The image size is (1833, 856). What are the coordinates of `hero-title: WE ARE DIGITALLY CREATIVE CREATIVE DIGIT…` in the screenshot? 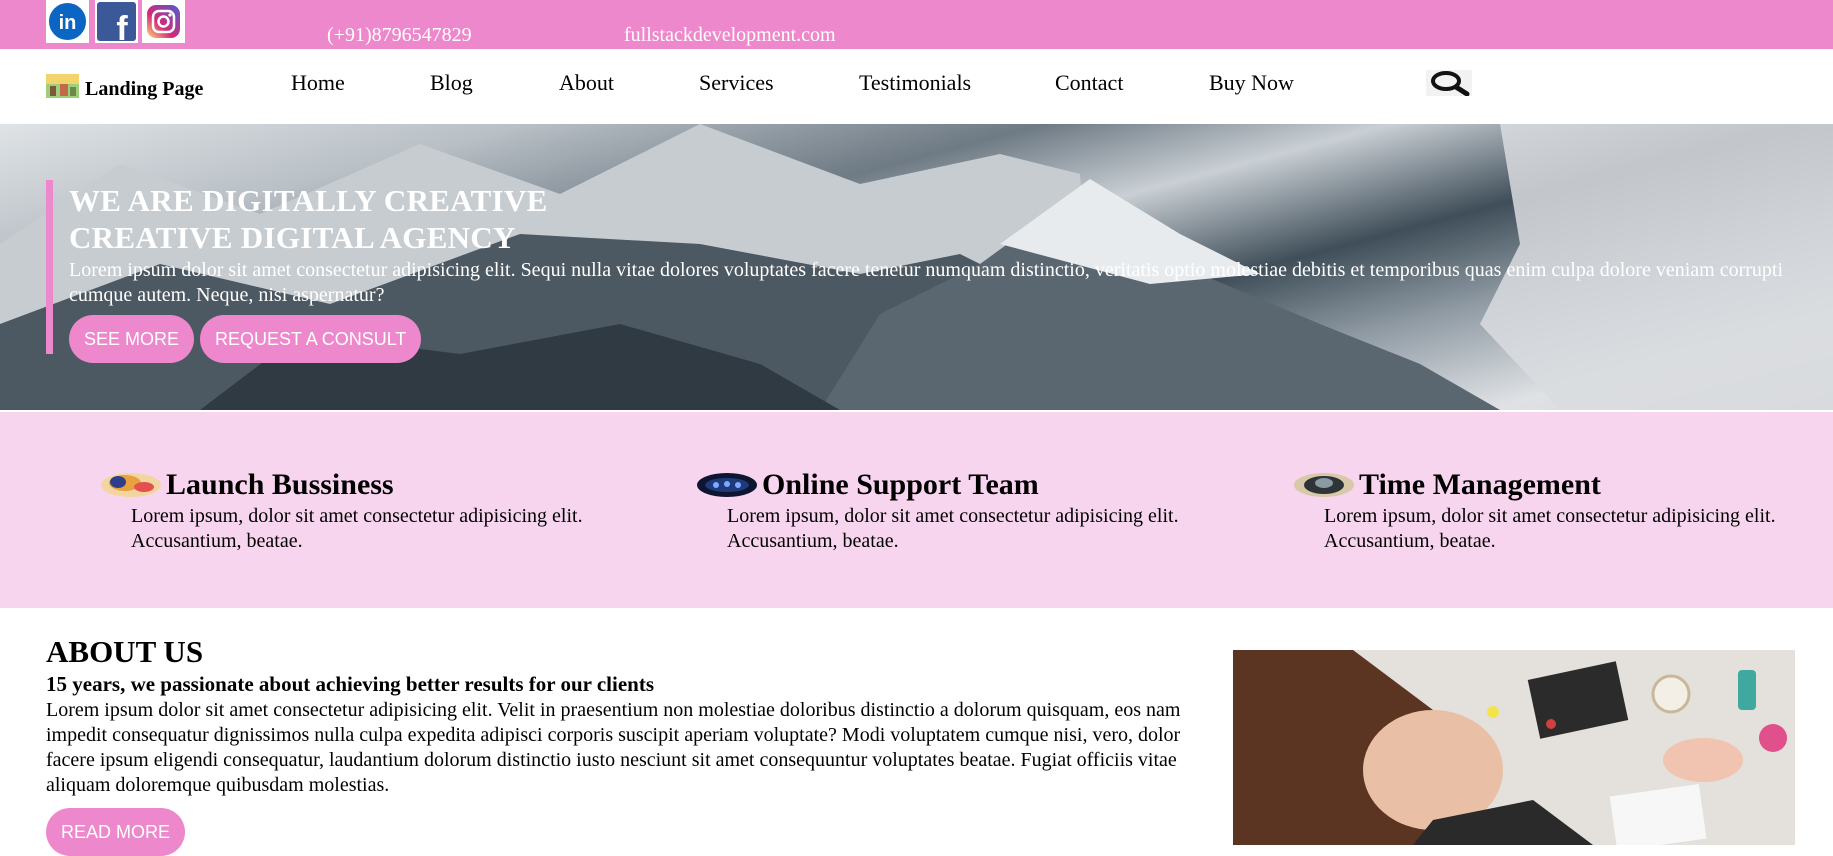 It's located at (927, 218).